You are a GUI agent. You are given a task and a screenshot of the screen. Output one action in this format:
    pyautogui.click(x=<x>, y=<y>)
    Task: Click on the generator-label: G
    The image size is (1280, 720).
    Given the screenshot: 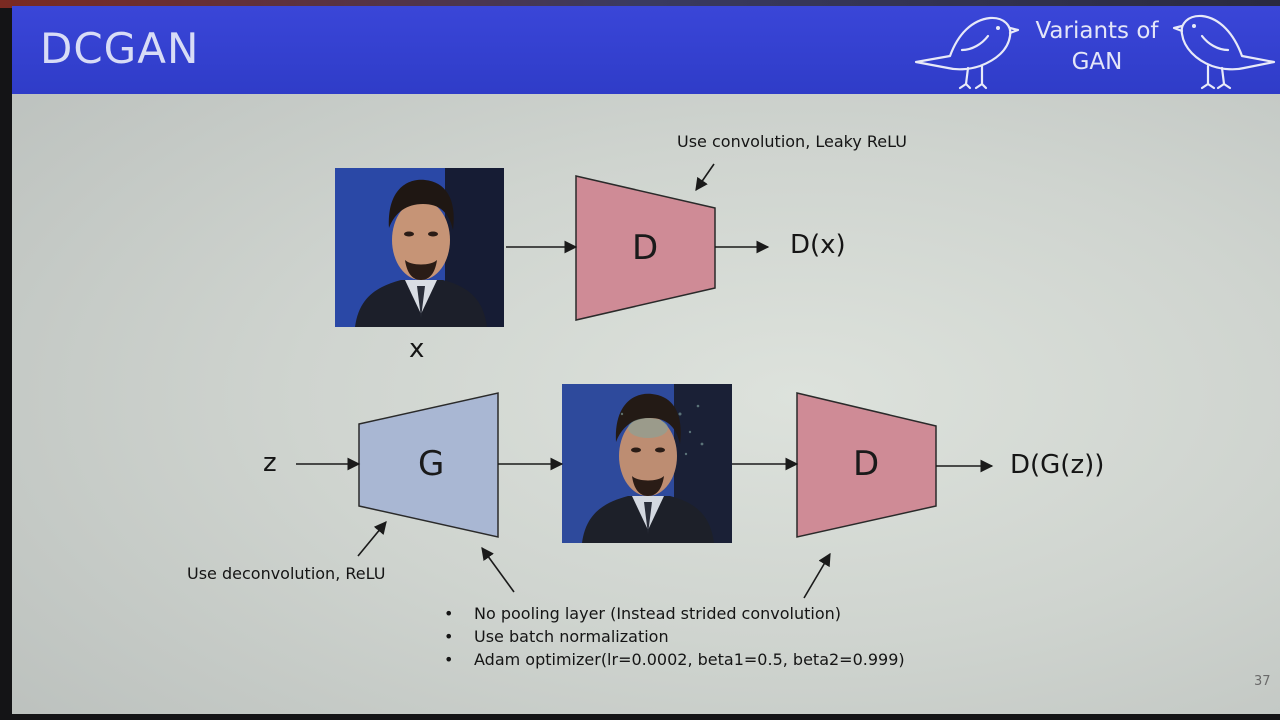 What is the action you would take?
    pyautogui.click(x=431, y=464)
    